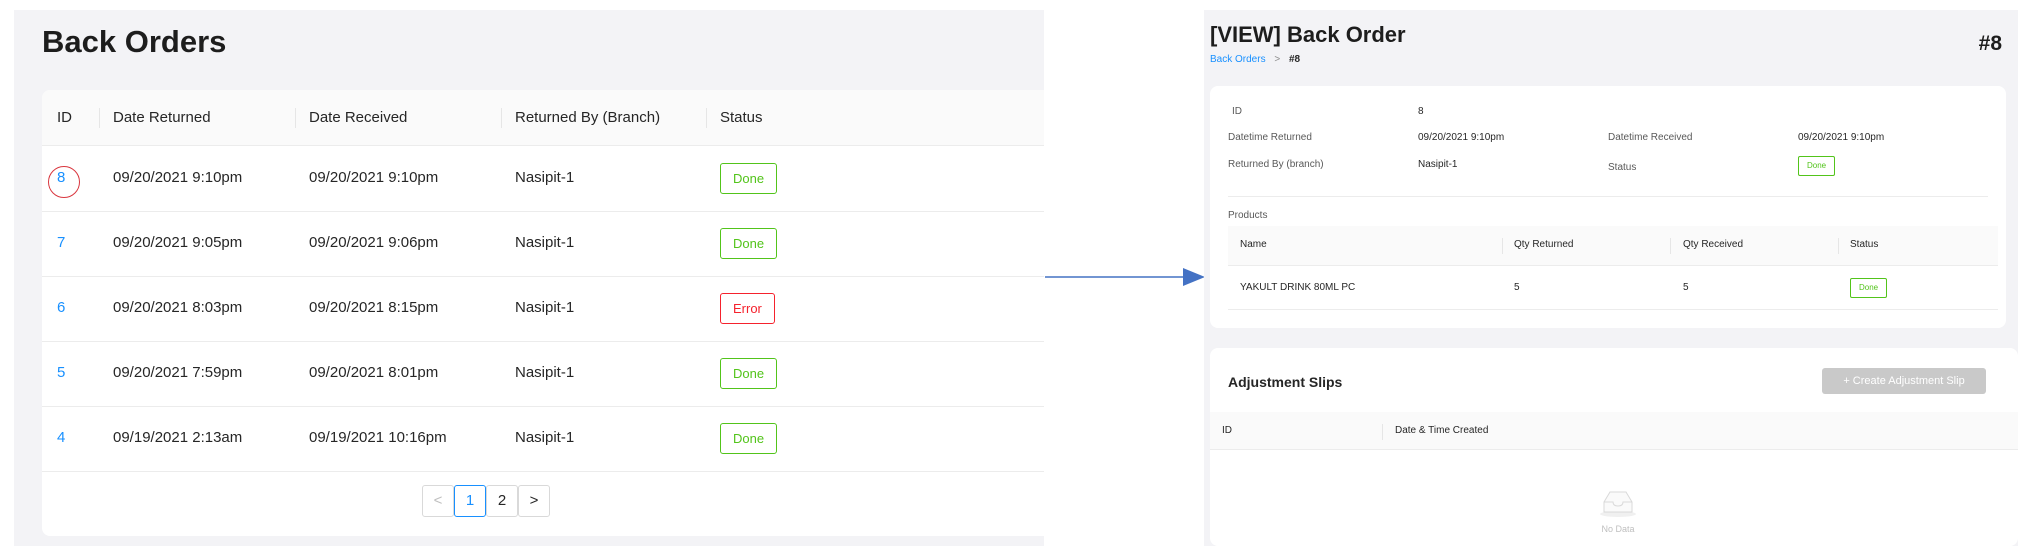  Describe the element at coordinates (1608, 196) in the screenshot. I see `divider` at that location.